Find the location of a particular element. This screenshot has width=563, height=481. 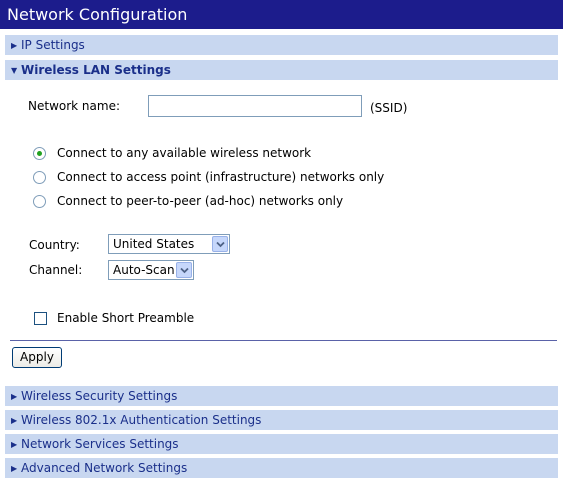

section-wireless-security-settings: ▶ Wireless Security Settings is located at coordinates (281, 396).